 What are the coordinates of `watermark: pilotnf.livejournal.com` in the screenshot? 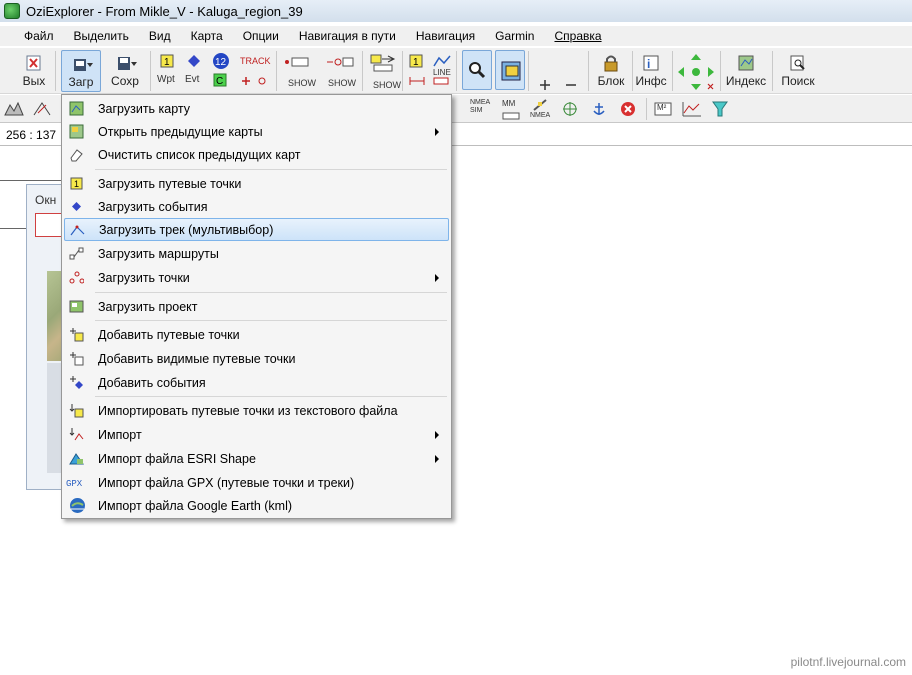 It's located at (848, 662).